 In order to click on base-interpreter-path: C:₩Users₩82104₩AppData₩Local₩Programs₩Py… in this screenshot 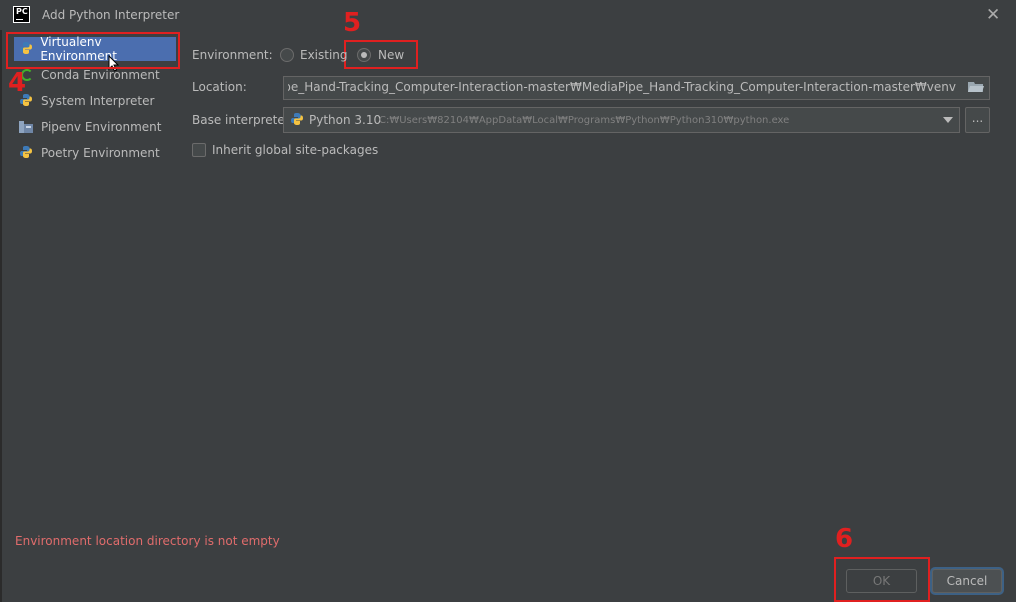, I will do `click(584, 120)`.